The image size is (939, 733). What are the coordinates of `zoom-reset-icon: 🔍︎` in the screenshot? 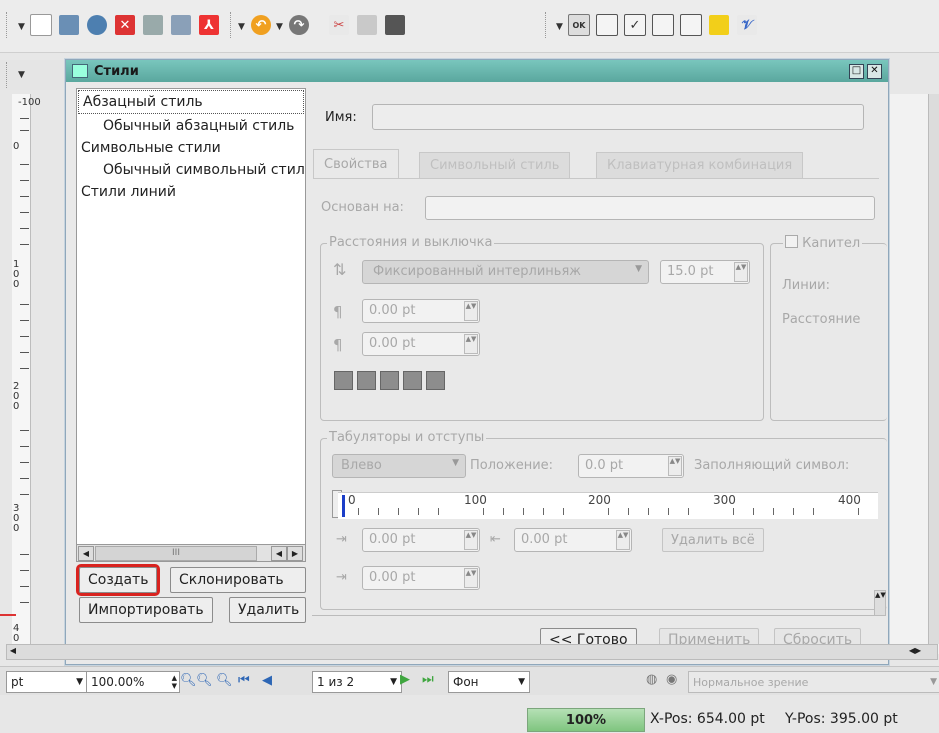 It's located at (204, 680).